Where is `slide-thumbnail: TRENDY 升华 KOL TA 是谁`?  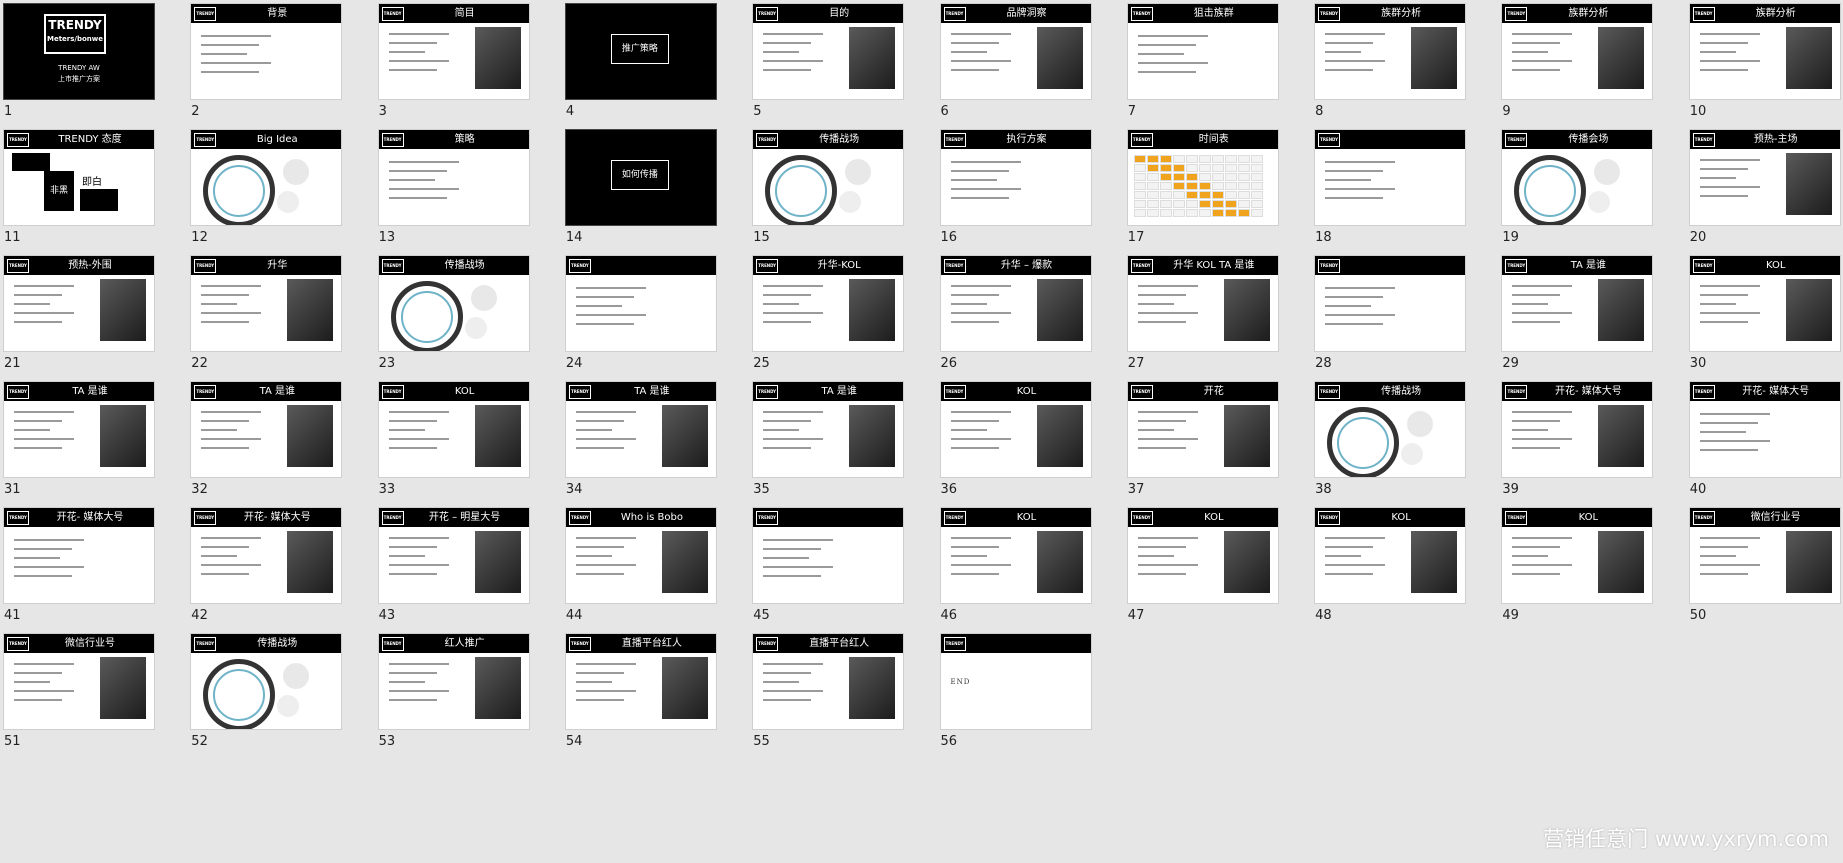
slide-thumbnail: TRENDY 升华 KOL TA 是谁 is located at coordinates (1202, 303).